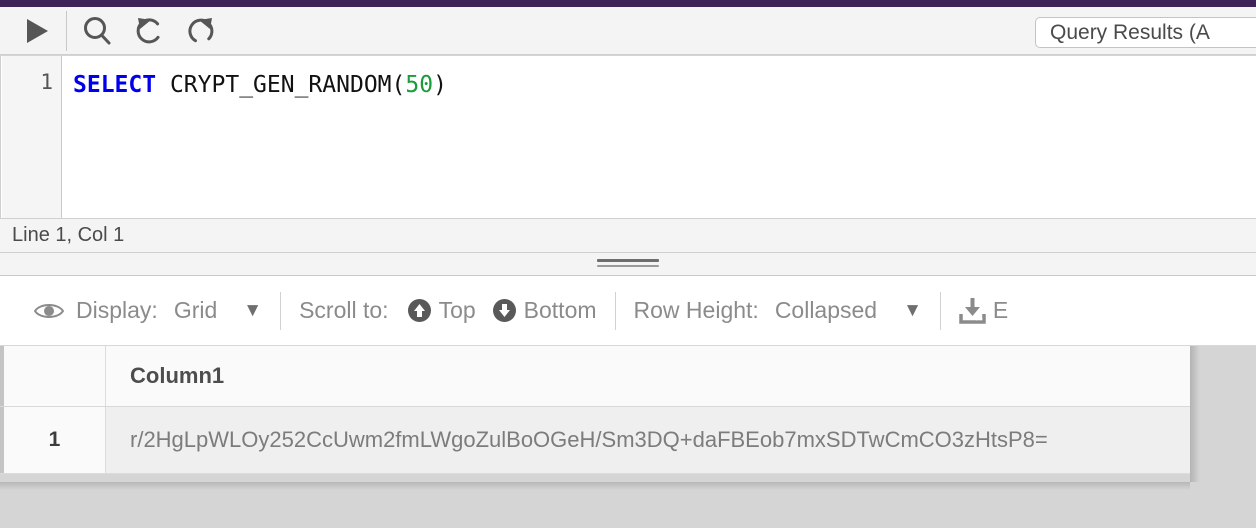 The width and height of the screenshot is (1256, 528). Describe the element at coordinates (504, 310) in the screenshot. I see `arrow-down-circle-icon` at that location.